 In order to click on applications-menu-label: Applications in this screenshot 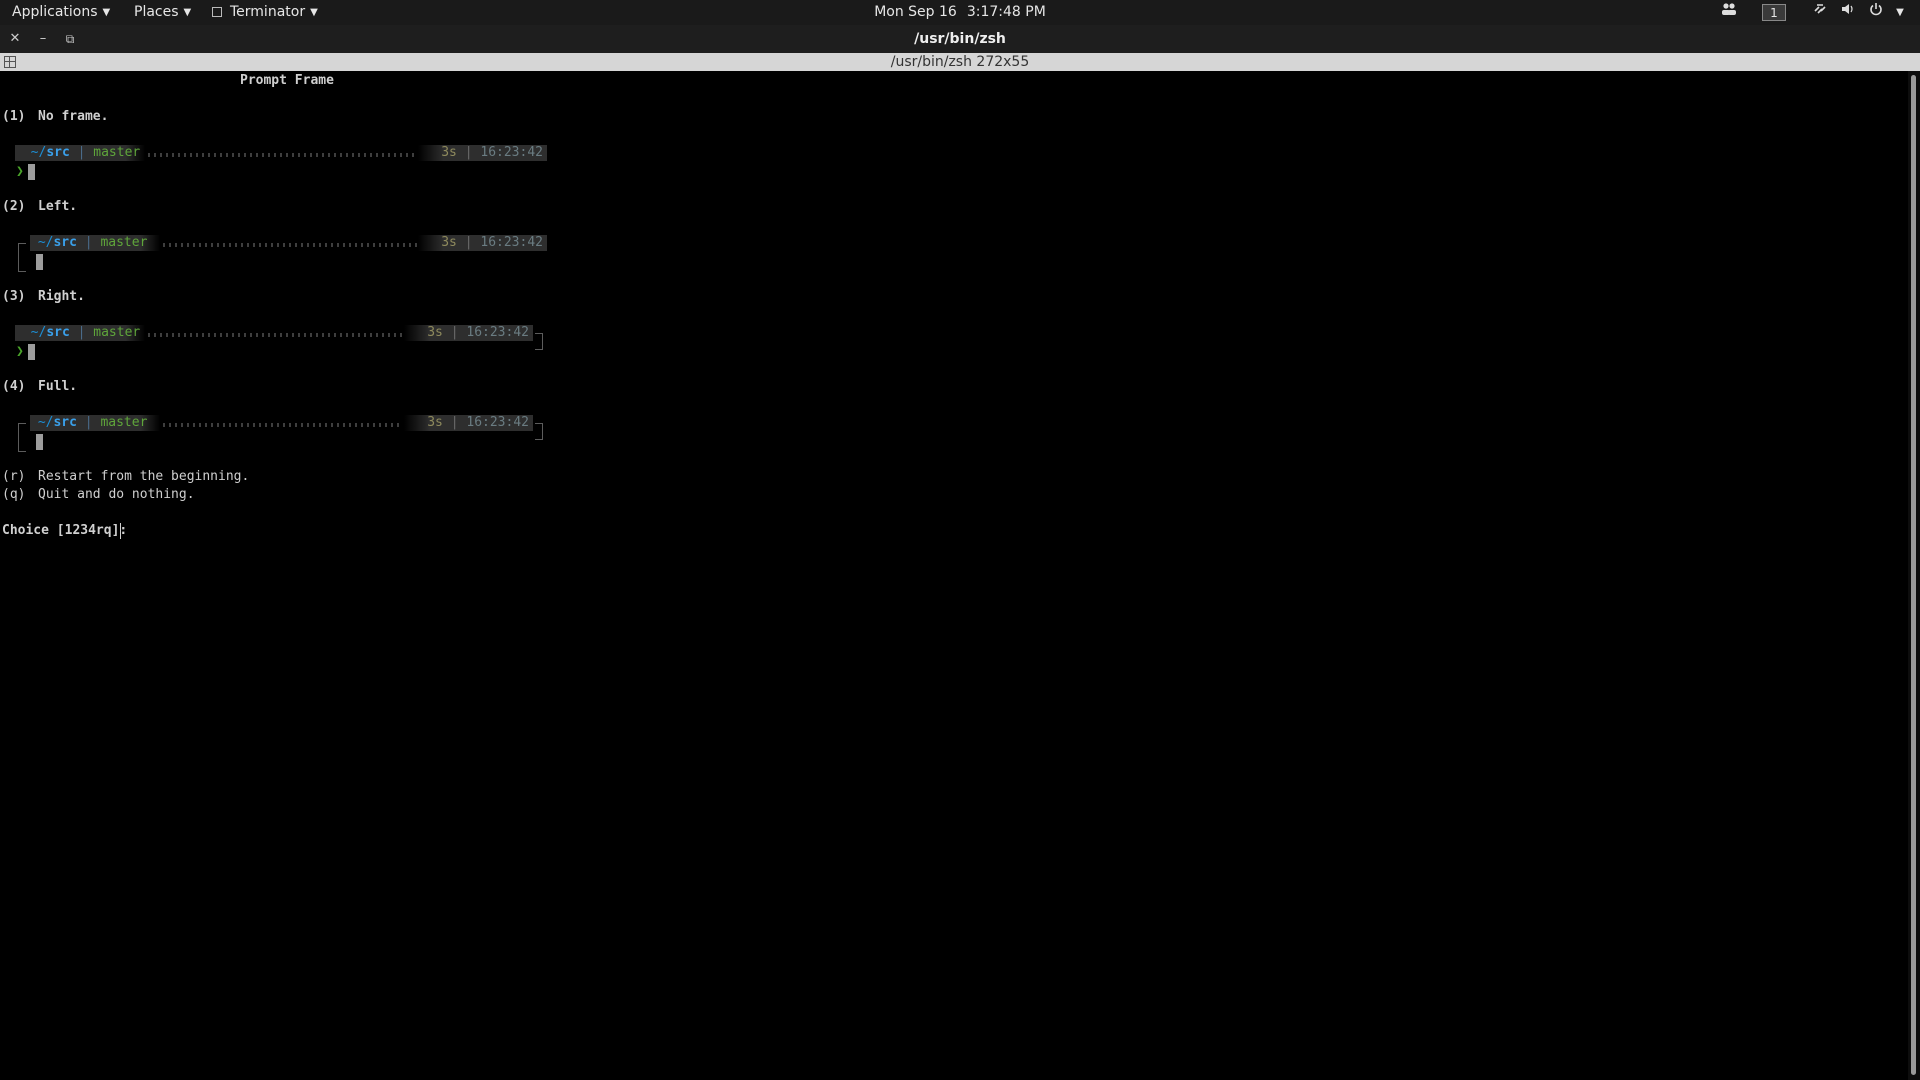, I will do `click(55, 12)`.